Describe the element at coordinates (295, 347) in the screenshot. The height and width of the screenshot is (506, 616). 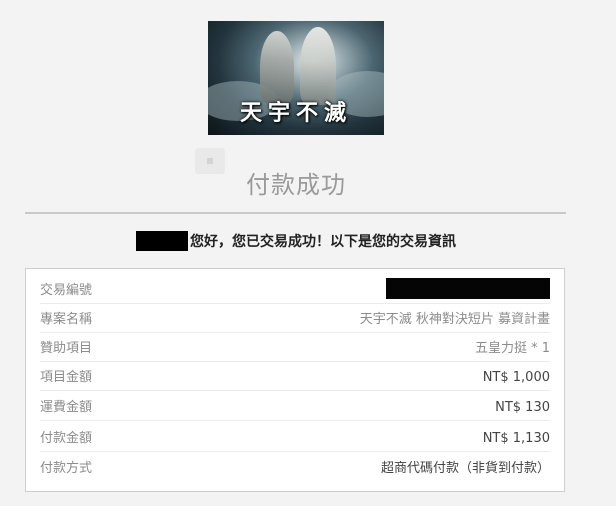
I see `detail-row-reward-item: 贊助項目 五皇力挺 * 1` at that location.